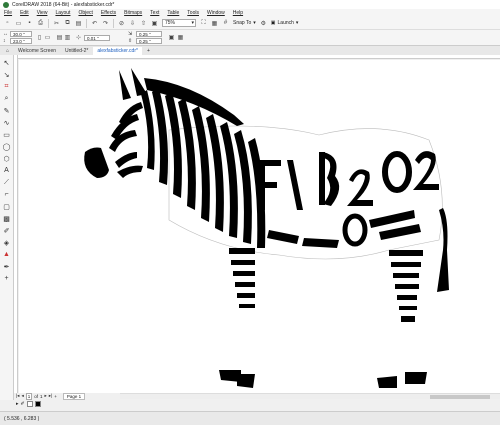  Describe the element at coordinates (85, 13) in the screenshot. I see `menu-object: Object` at that location.